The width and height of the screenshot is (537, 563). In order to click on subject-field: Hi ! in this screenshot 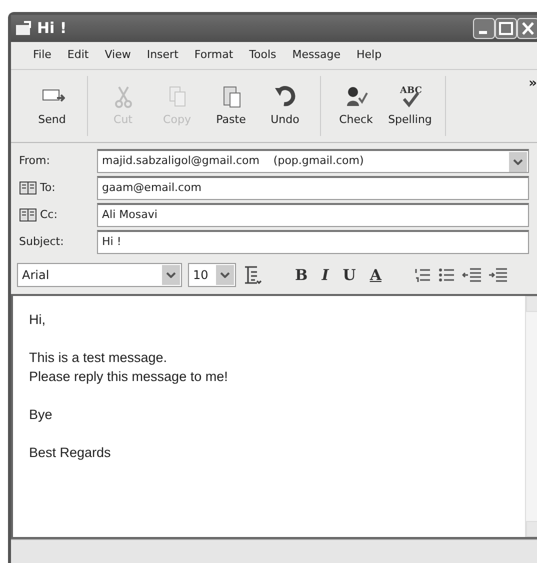, I will do `click(313, 242)`.